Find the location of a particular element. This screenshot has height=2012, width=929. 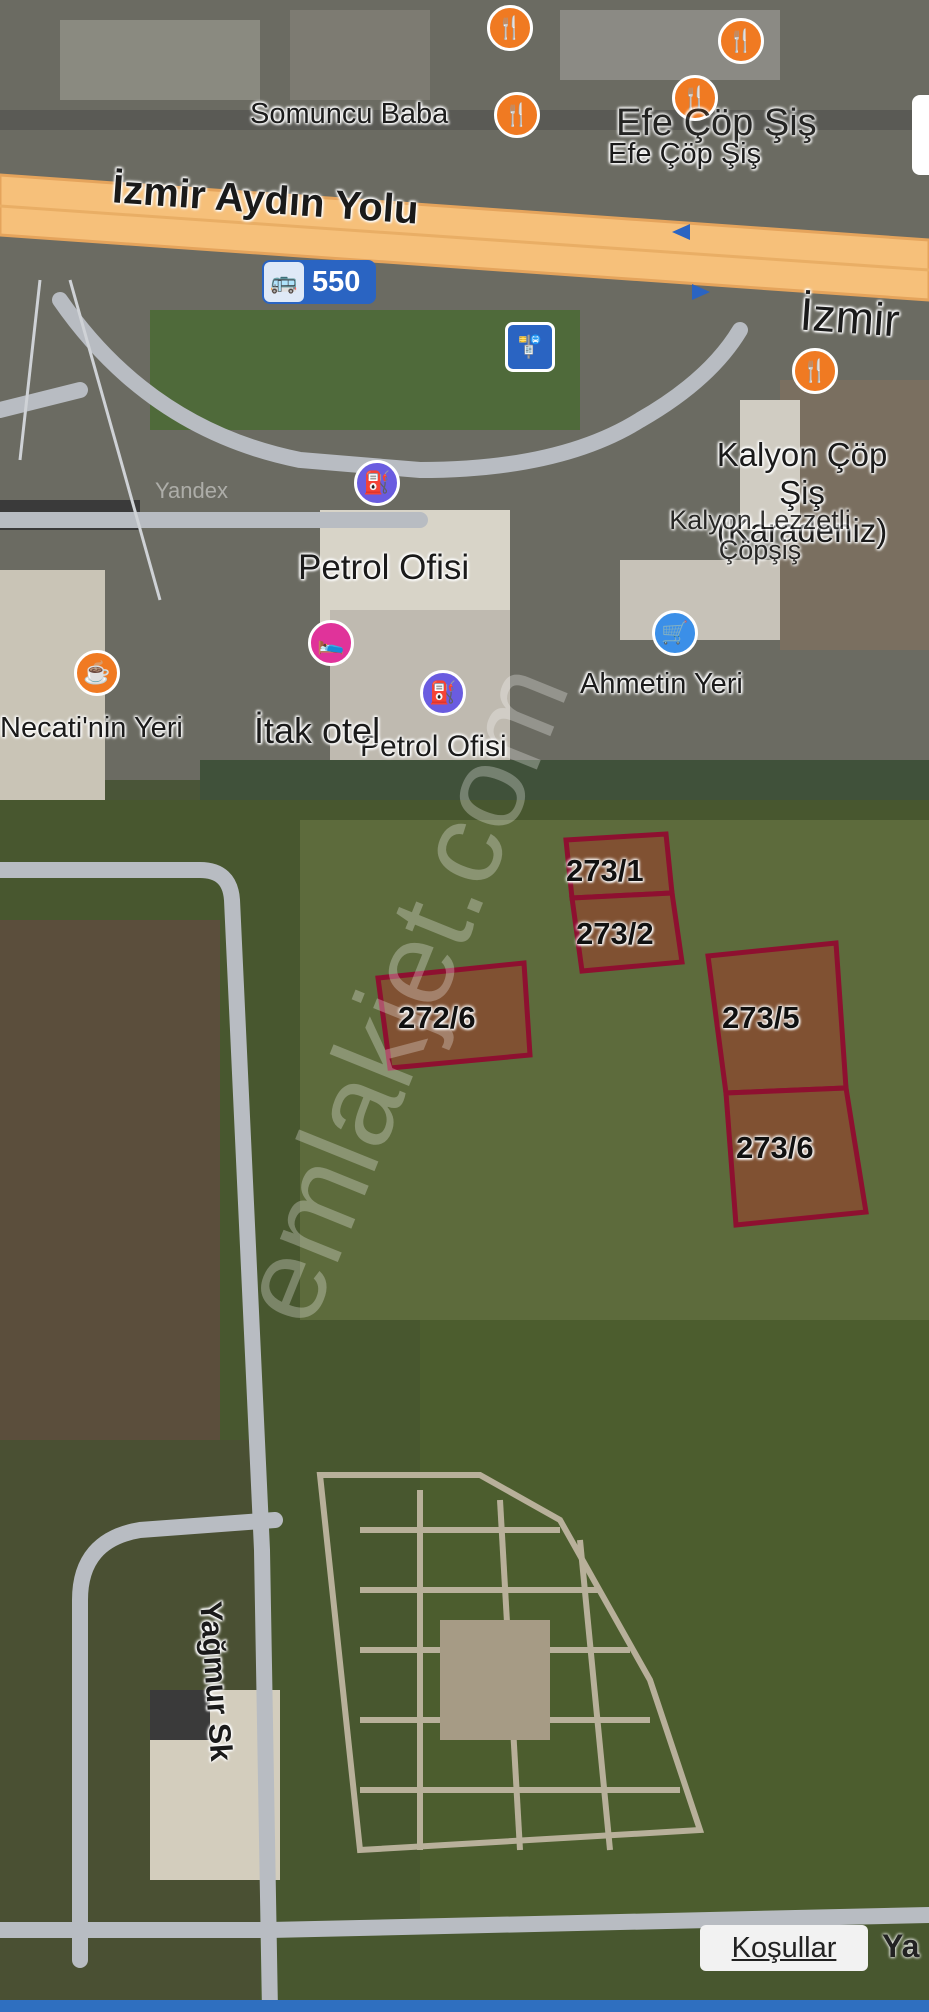

parcel-label: 273/5 is located at coordinates (761, 1018).